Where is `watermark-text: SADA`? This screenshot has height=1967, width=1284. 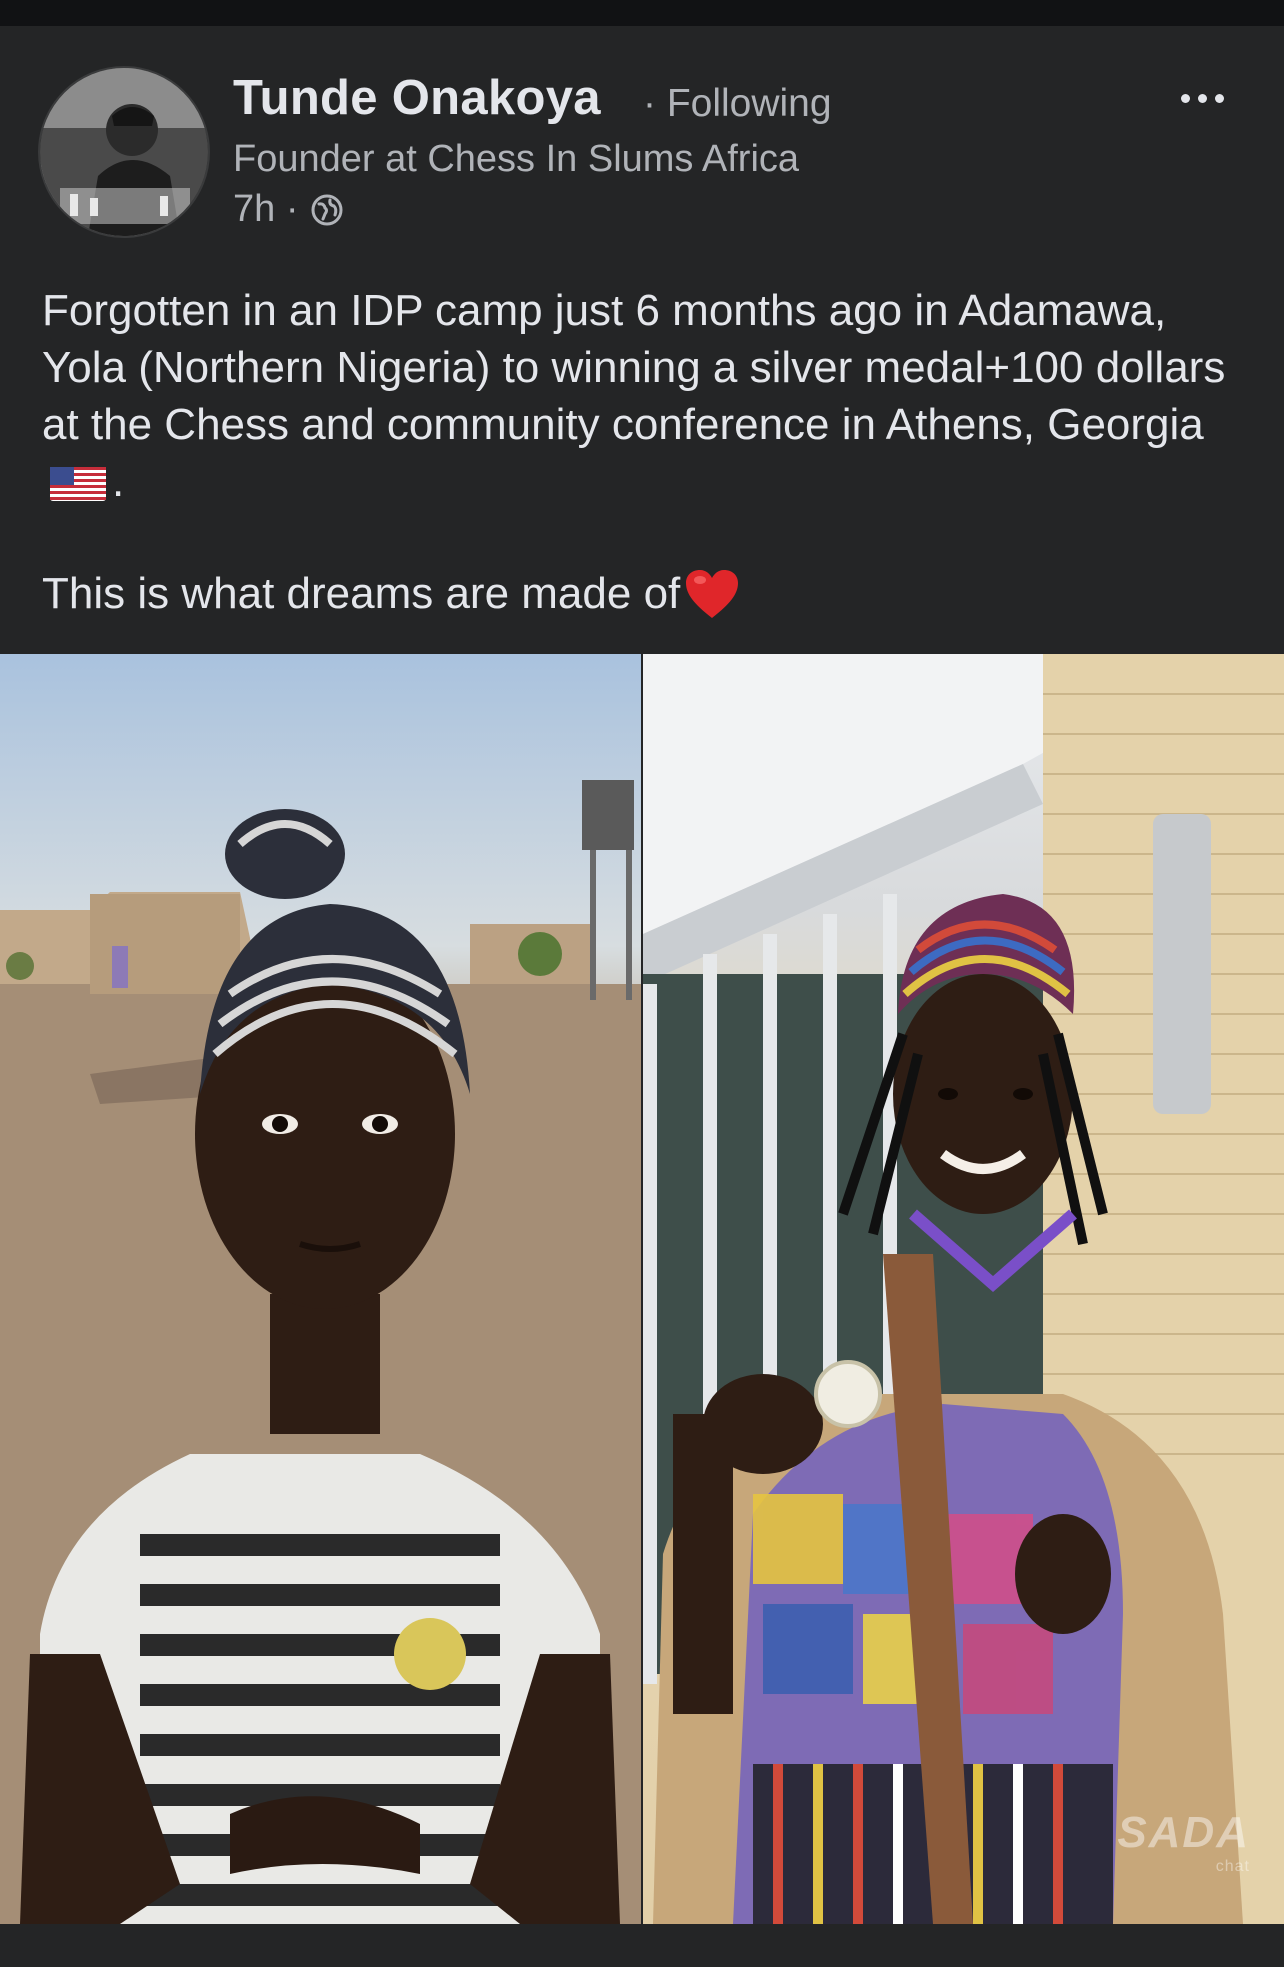 watermark-text: SADA is located at coordinates (1183, 1832).